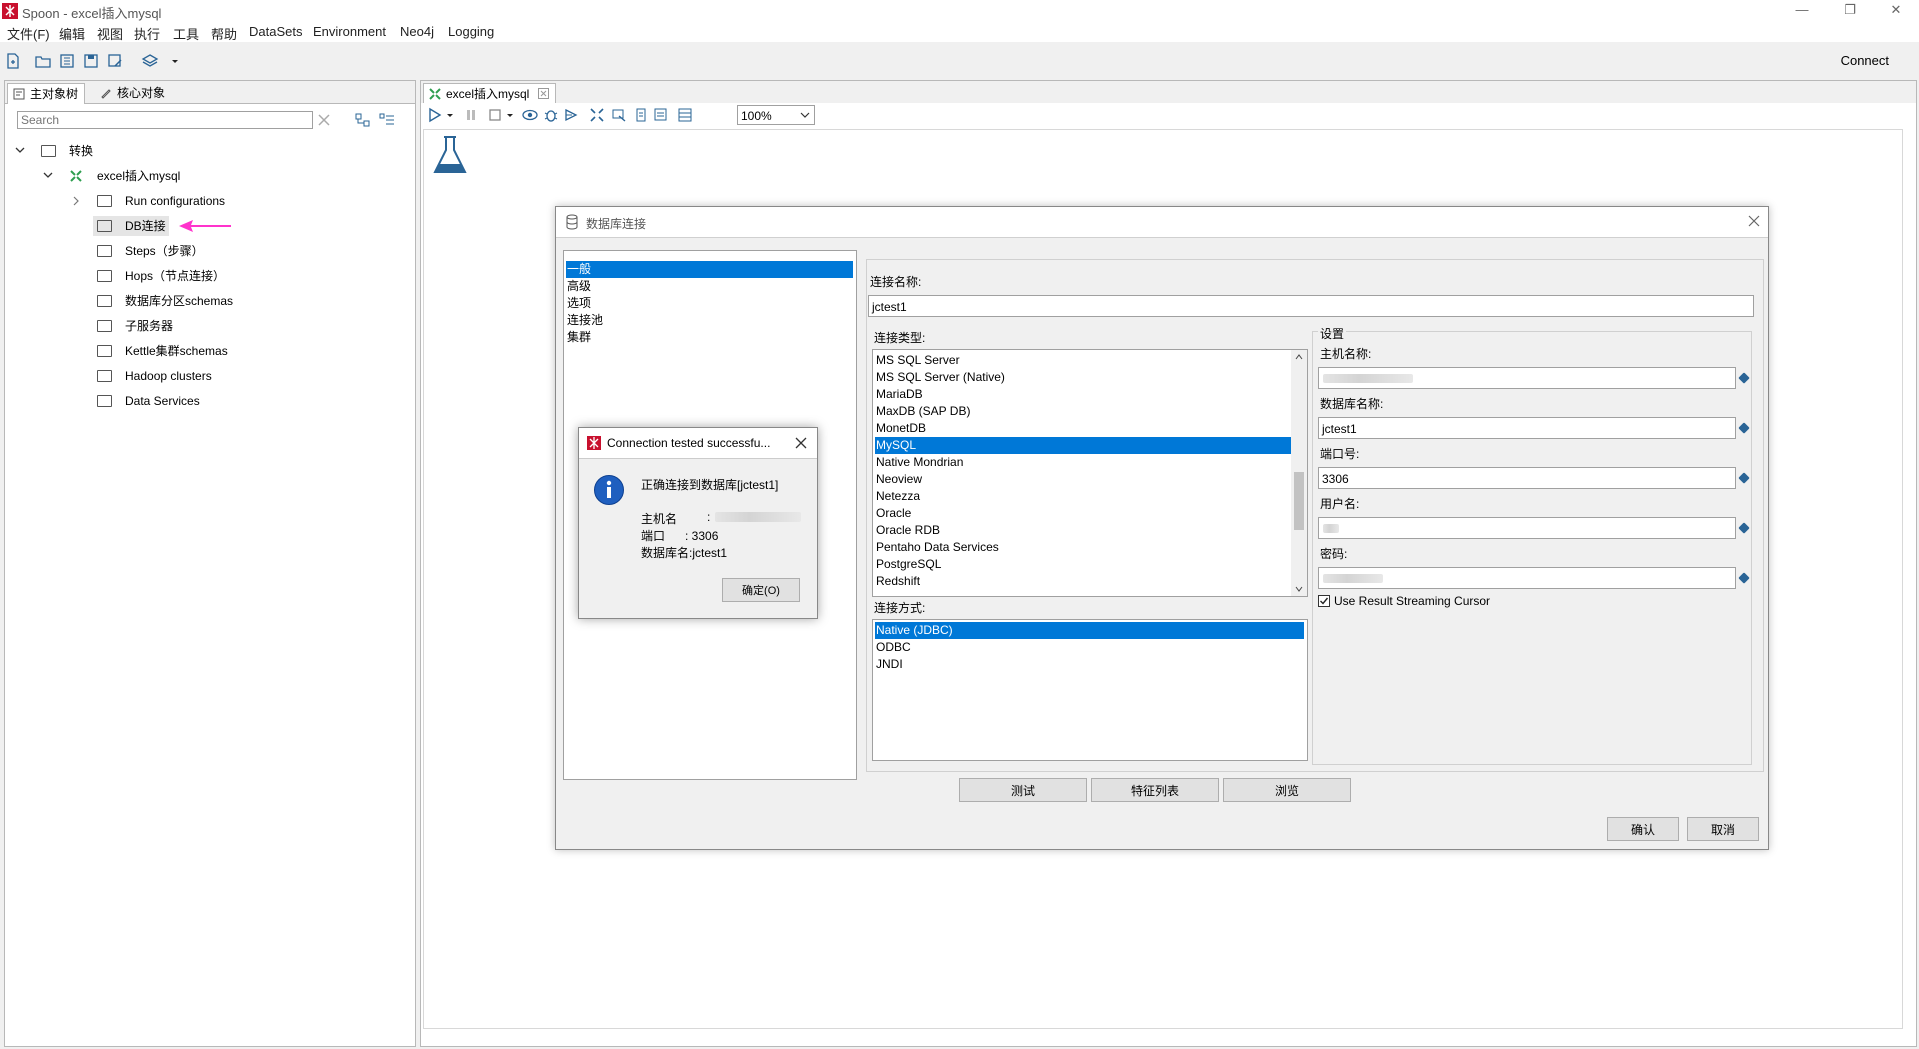  I want to click on list-item: Native Mondrian, so click(1083, 462).